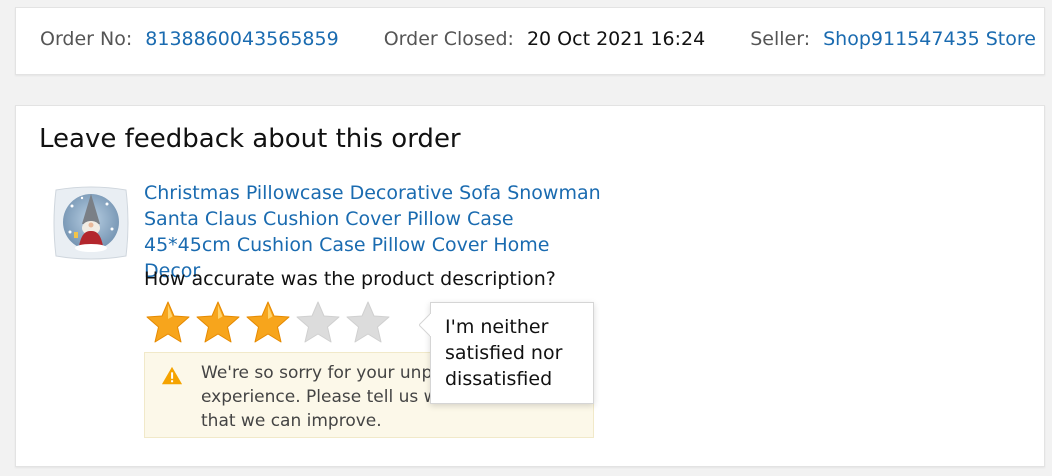  I want to click on product-thumbnail, so click(91, 223).